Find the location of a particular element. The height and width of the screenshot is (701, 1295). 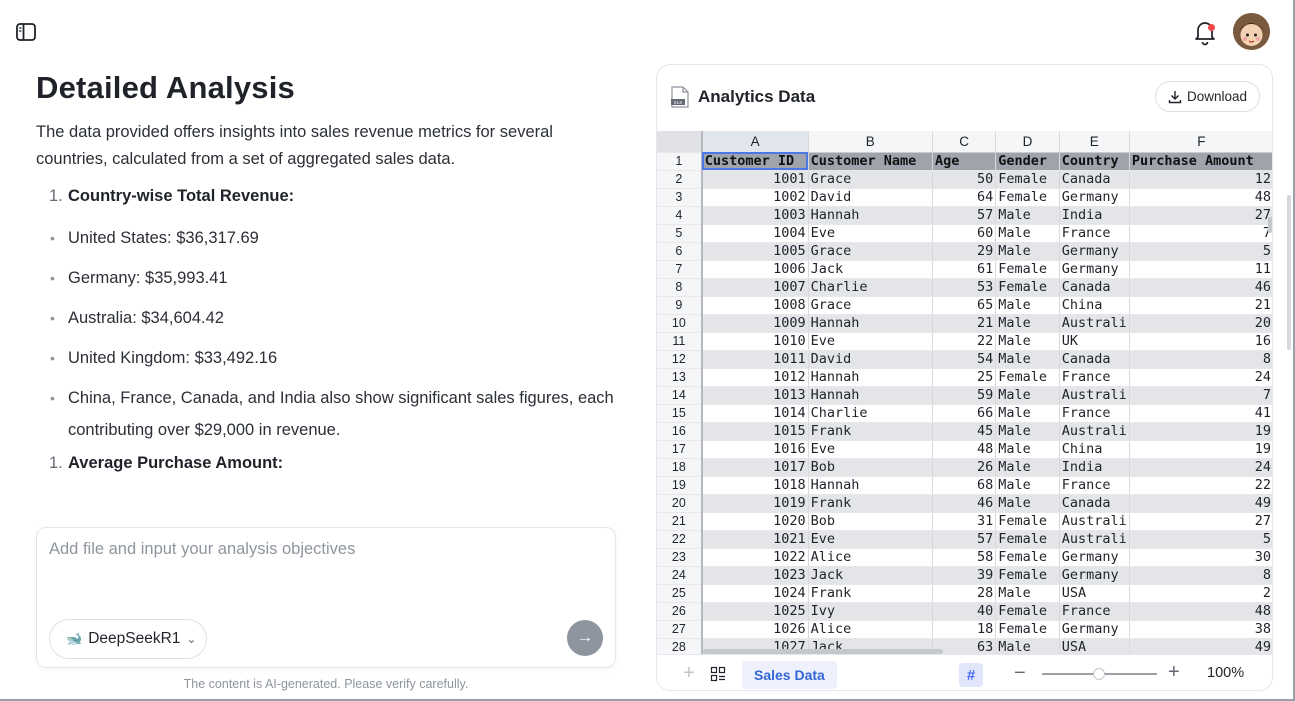

table-cell: 7 is located at coordinates (1200, 233).